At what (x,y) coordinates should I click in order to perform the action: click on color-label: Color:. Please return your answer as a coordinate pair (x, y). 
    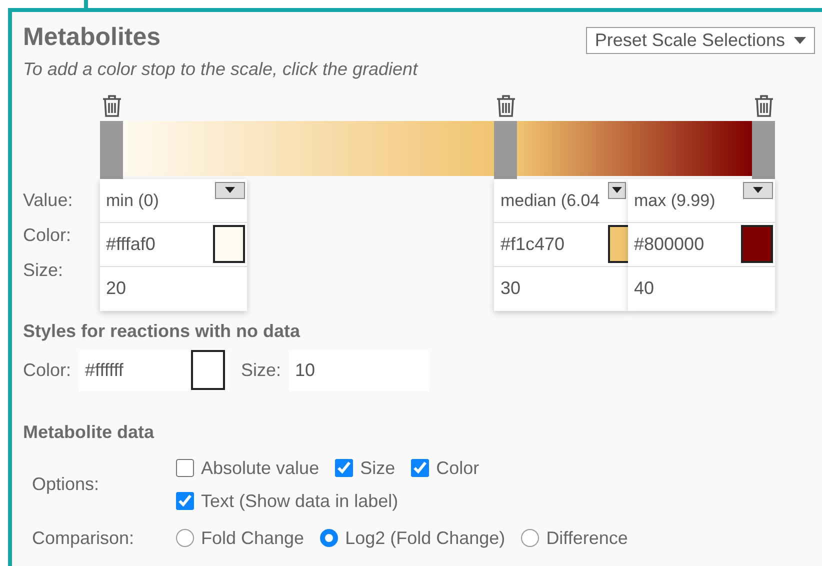
    Looking at the image, I should click on (47, 370).